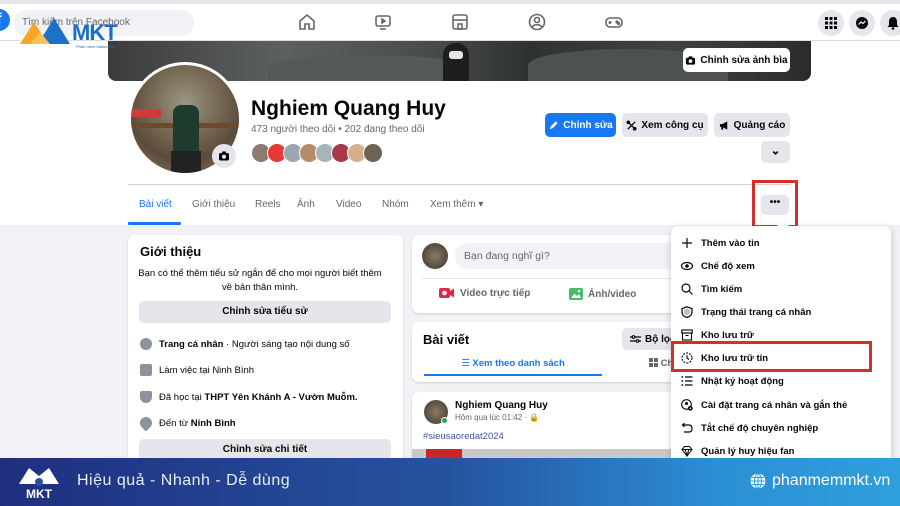 Image resolution: width=900 pixels, height=506 pixels. Describe the element at coordinates (744, 60) in the screenshot. I see `edit-cover-label: Chỉnh sửa ảnh bìa` at that location.